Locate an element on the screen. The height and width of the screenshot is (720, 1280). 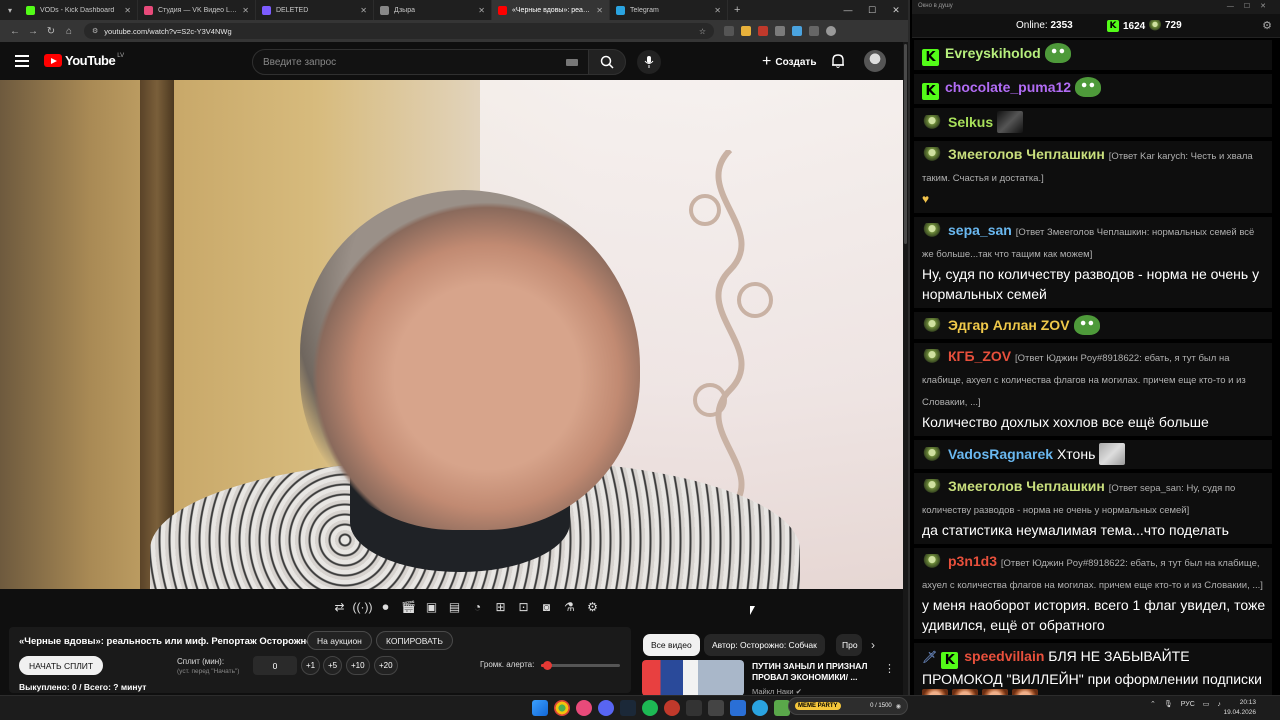
start-menu-icon is located at coordinates (540, 708).